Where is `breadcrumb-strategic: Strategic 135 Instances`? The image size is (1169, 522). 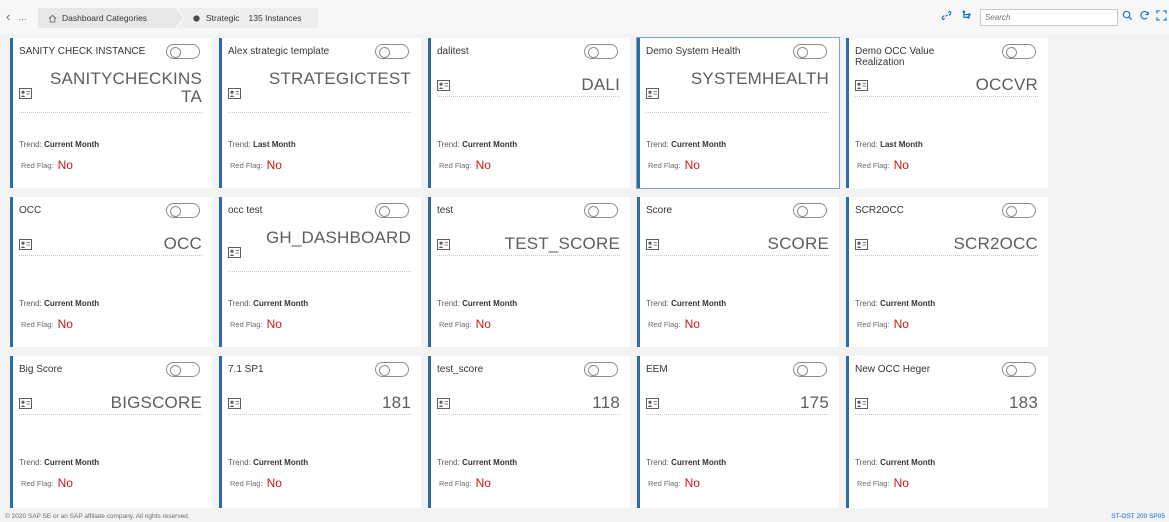
breadcrumb-strategic: Strategic 135 Instances is located at coordinates (248, 18).